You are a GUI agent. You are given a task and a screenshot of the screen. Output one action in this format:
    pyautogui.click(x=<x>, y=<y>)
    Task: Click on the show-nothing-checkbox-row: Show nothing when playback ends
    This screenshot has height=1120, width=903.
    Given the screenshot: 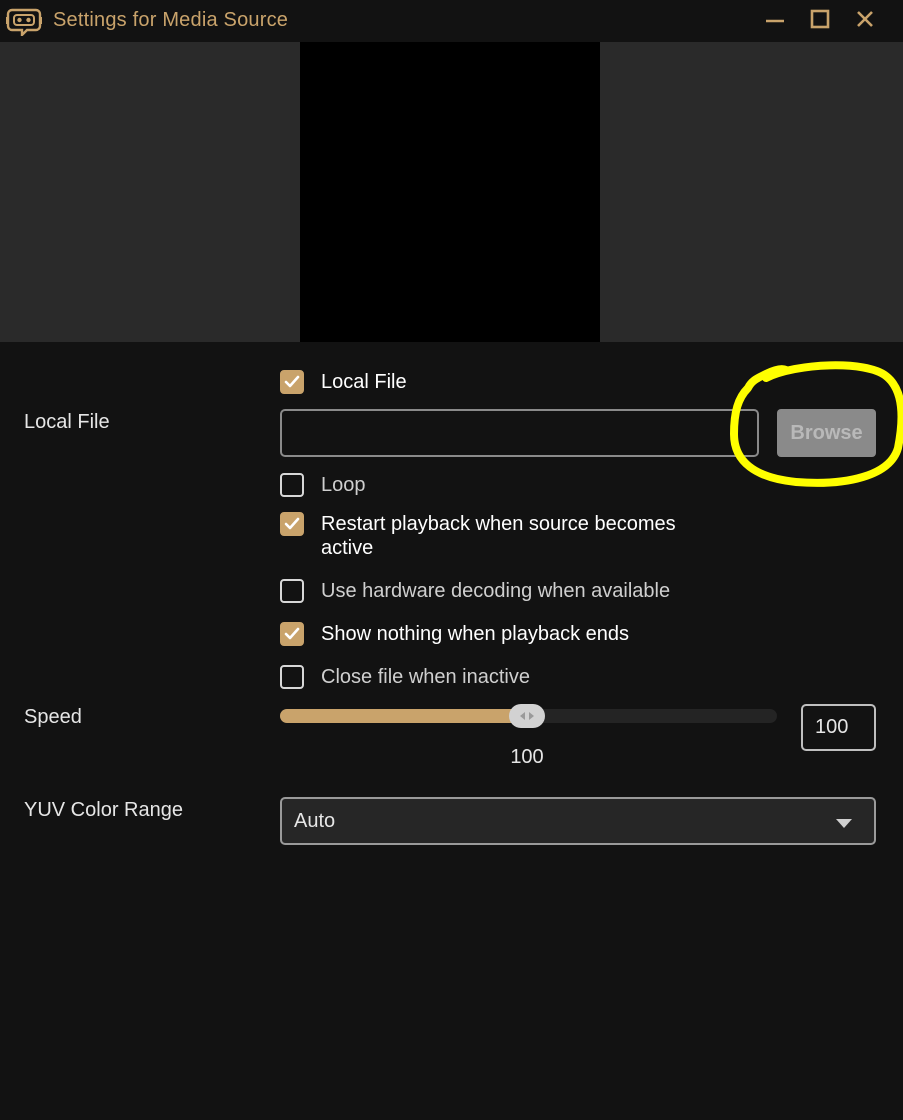 What is the action you would take?
    pyautogui.click(x=454, y=634)
    